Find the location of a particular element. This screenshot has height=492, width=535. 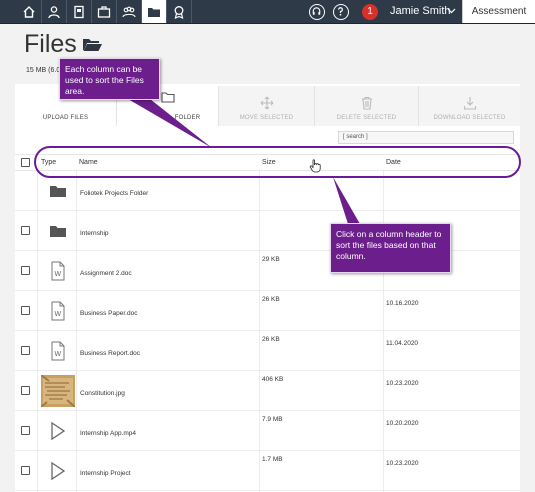

nav-files is located at coordinates (154, 11).